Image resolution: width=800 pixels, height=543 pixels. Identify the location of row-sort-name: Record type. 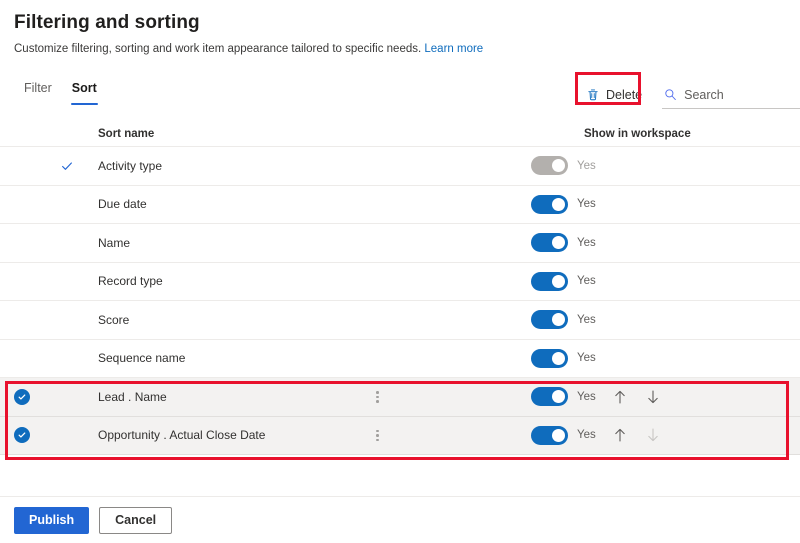
(130, 281).